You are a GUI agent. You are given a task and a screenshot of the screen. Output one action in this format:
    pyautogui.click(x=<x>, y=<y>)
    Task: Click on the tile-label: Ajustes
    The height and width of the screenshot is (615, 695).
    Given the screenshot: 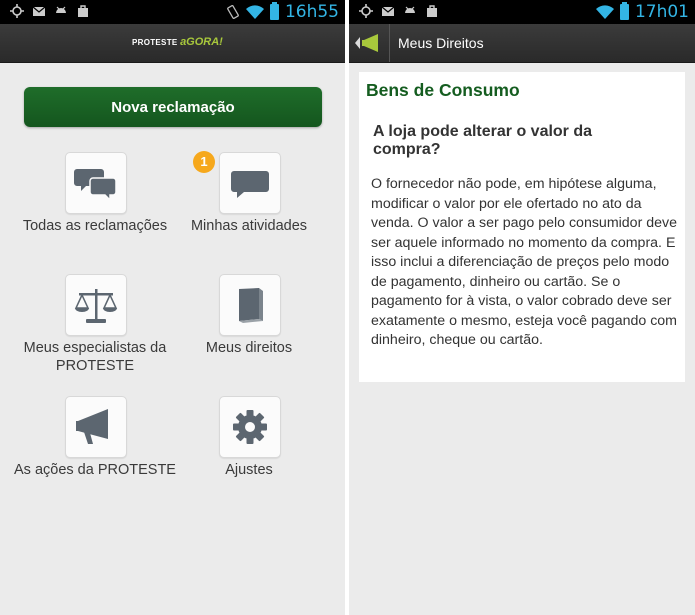 What is the action you would take?
    pyautogui.click(x=249, y=470)
    